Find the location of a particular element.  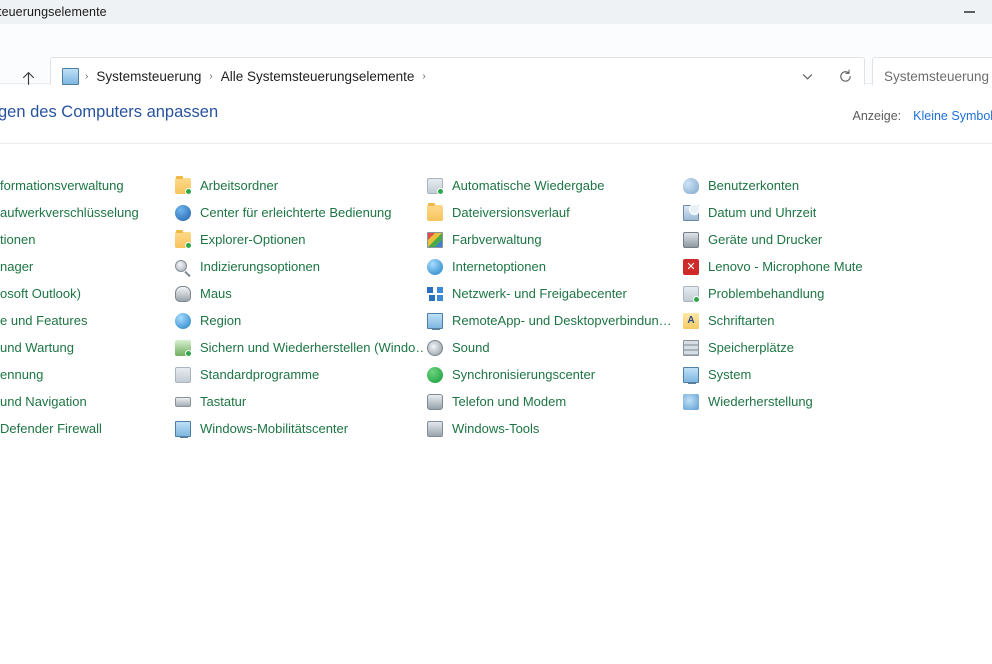

control-panel-item-label: System is located at coordinates (730, 374).